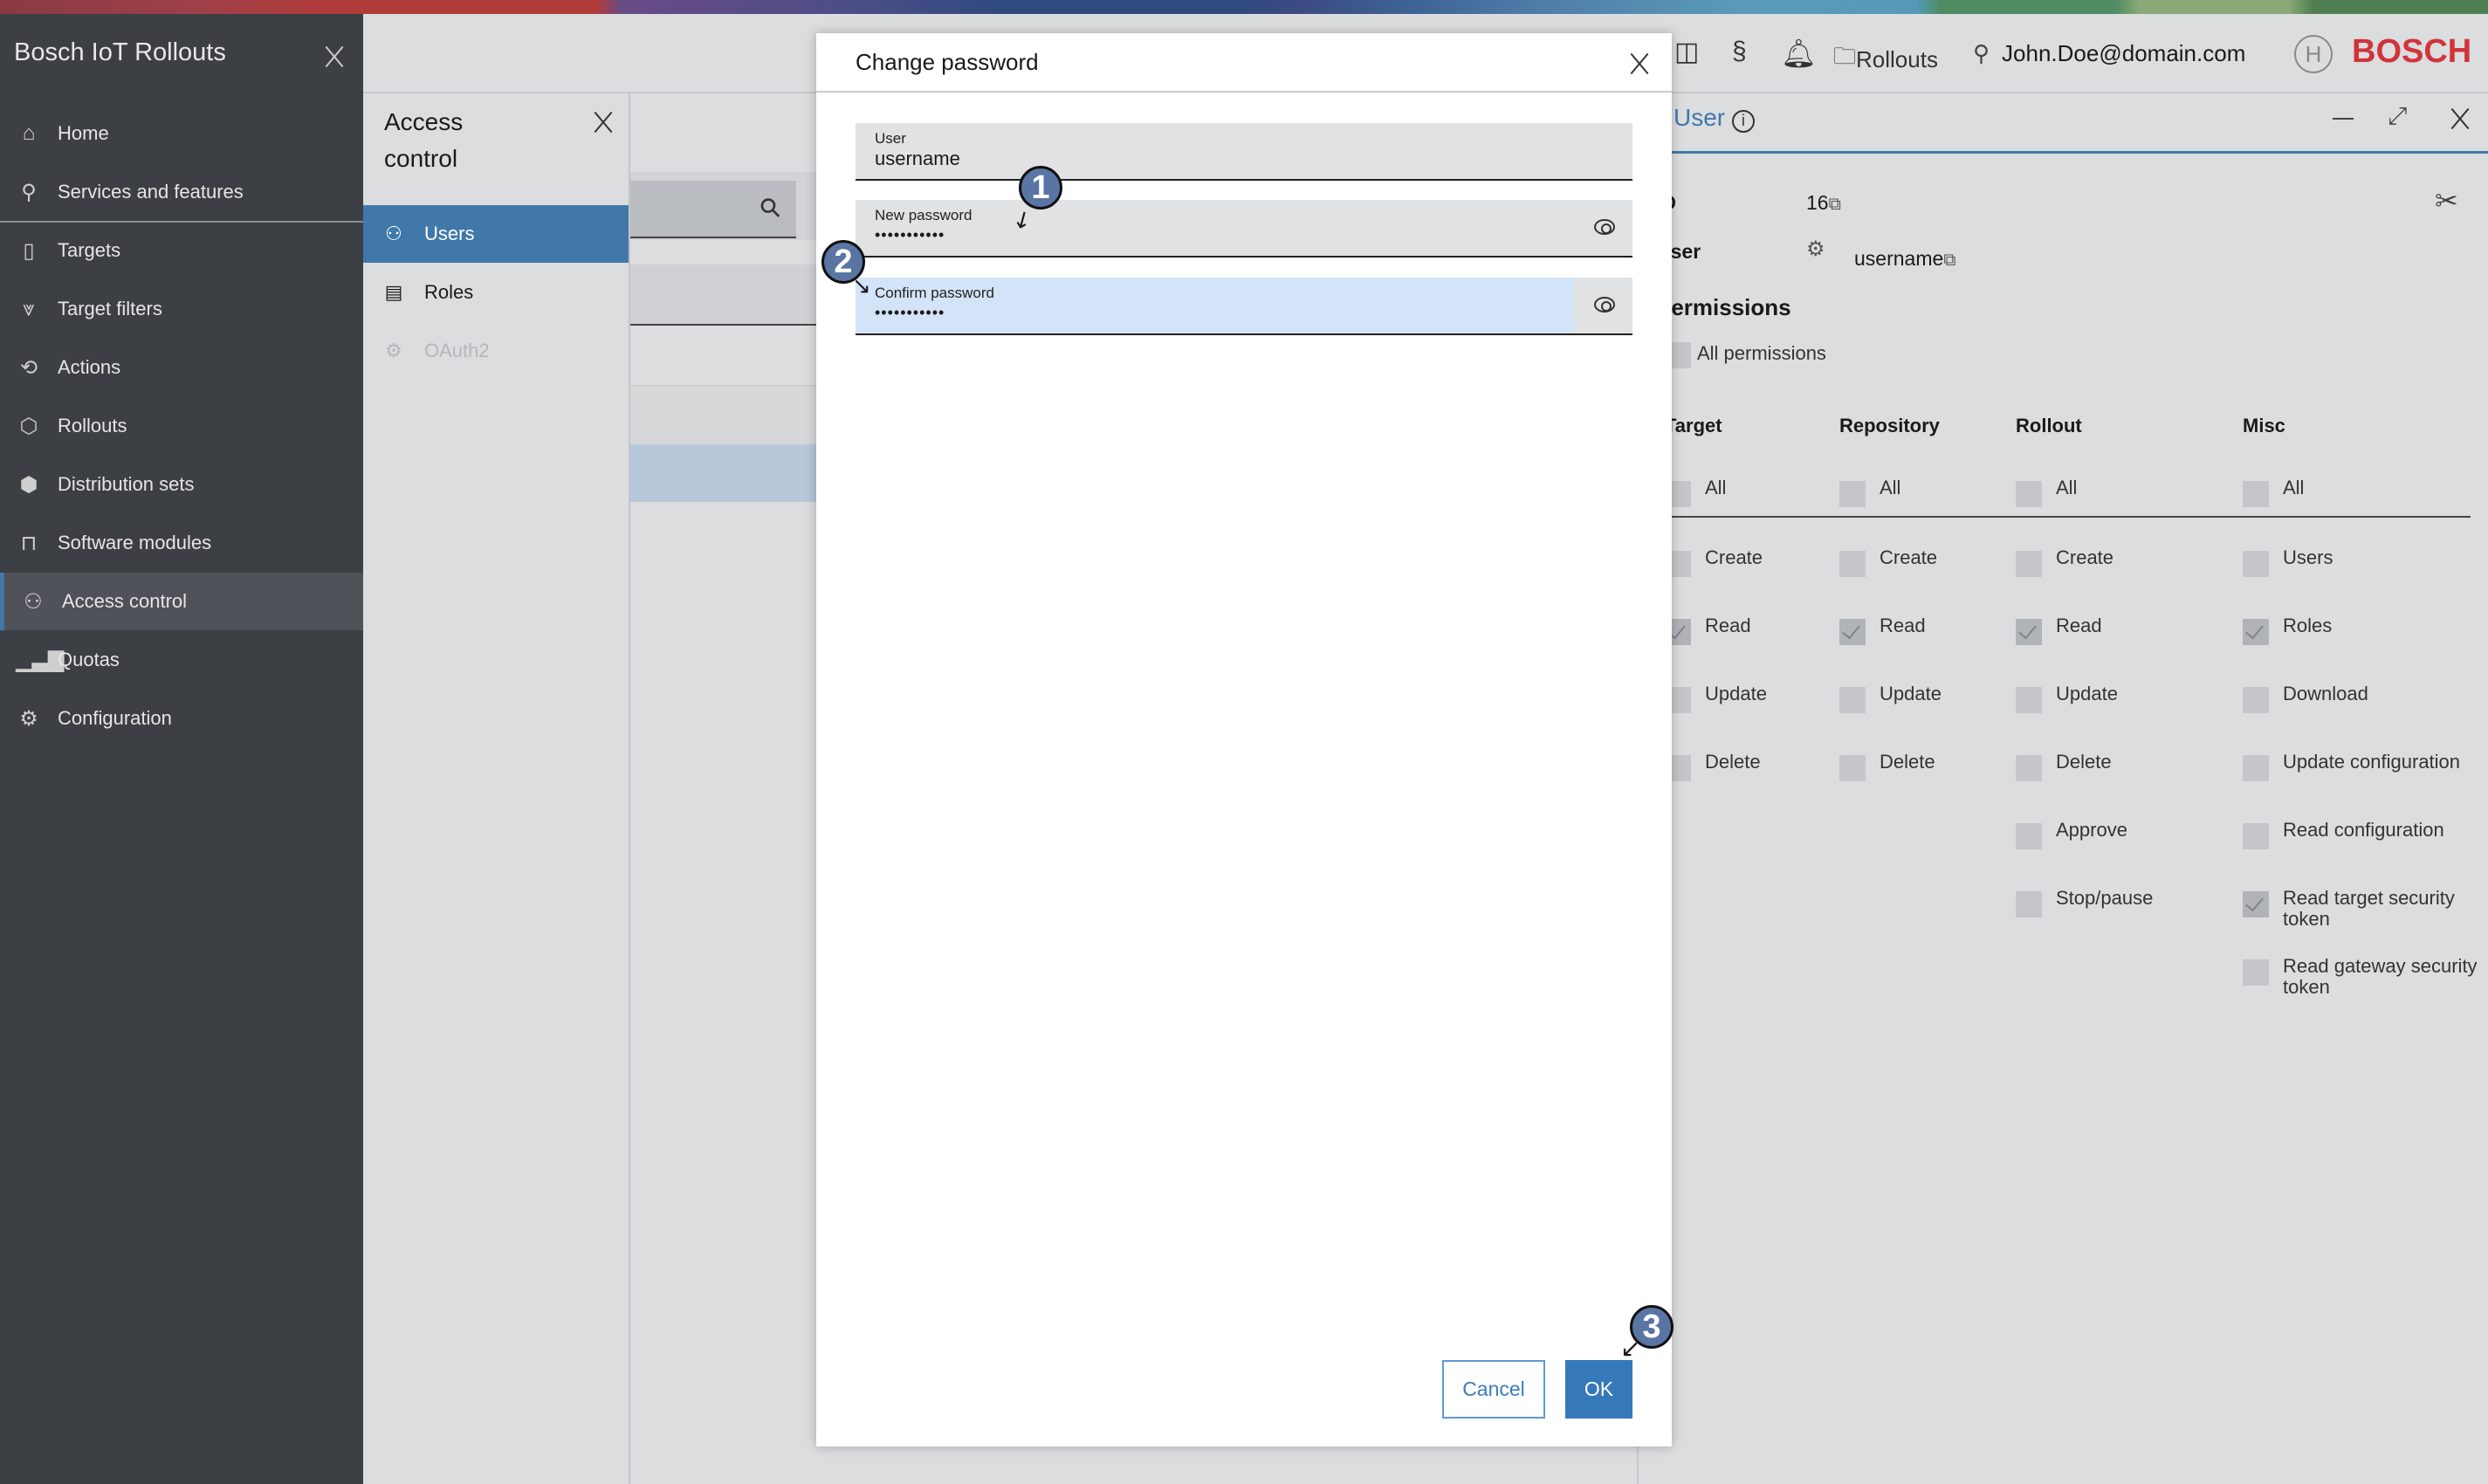  I want to click on modules-icon: ⊓, so click(29, 543).